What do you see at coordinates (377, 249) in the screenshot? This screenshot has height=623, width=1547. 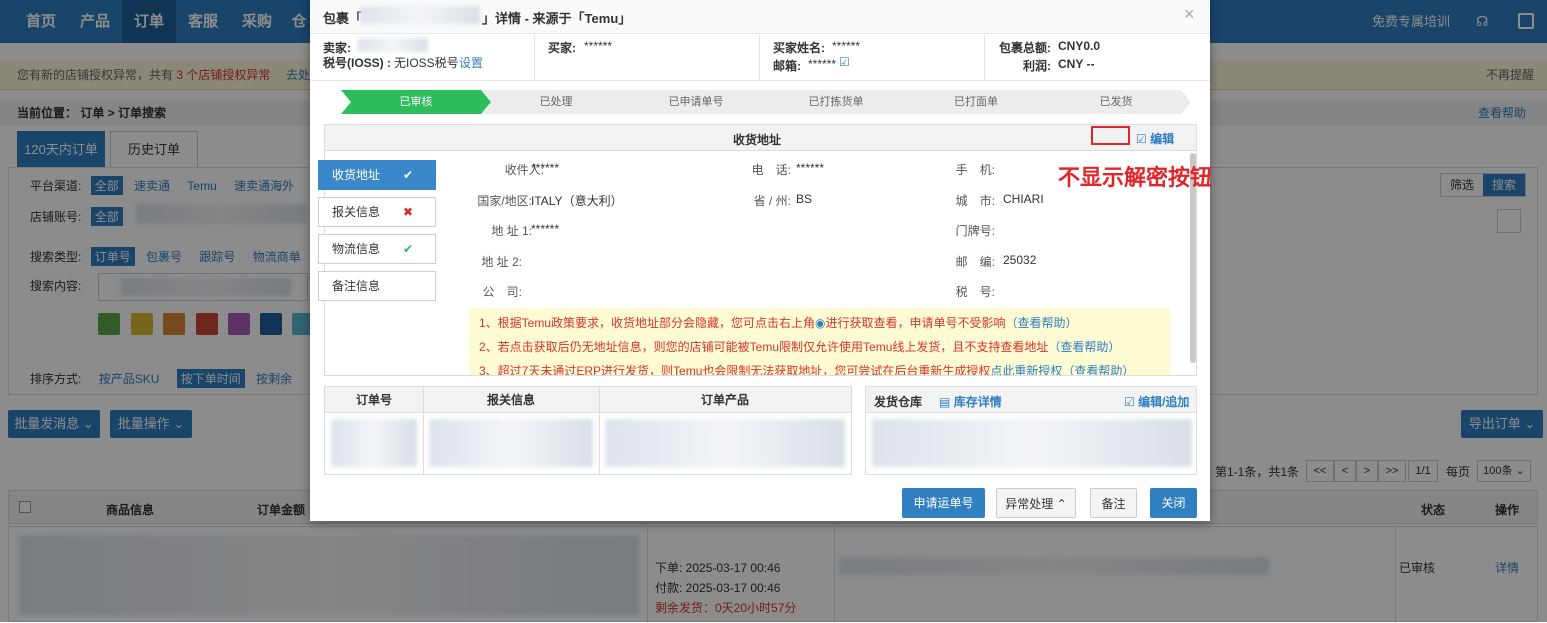 I see `side-tab-logistics: 物流信息 ✔` at bounding box center [377, 249].